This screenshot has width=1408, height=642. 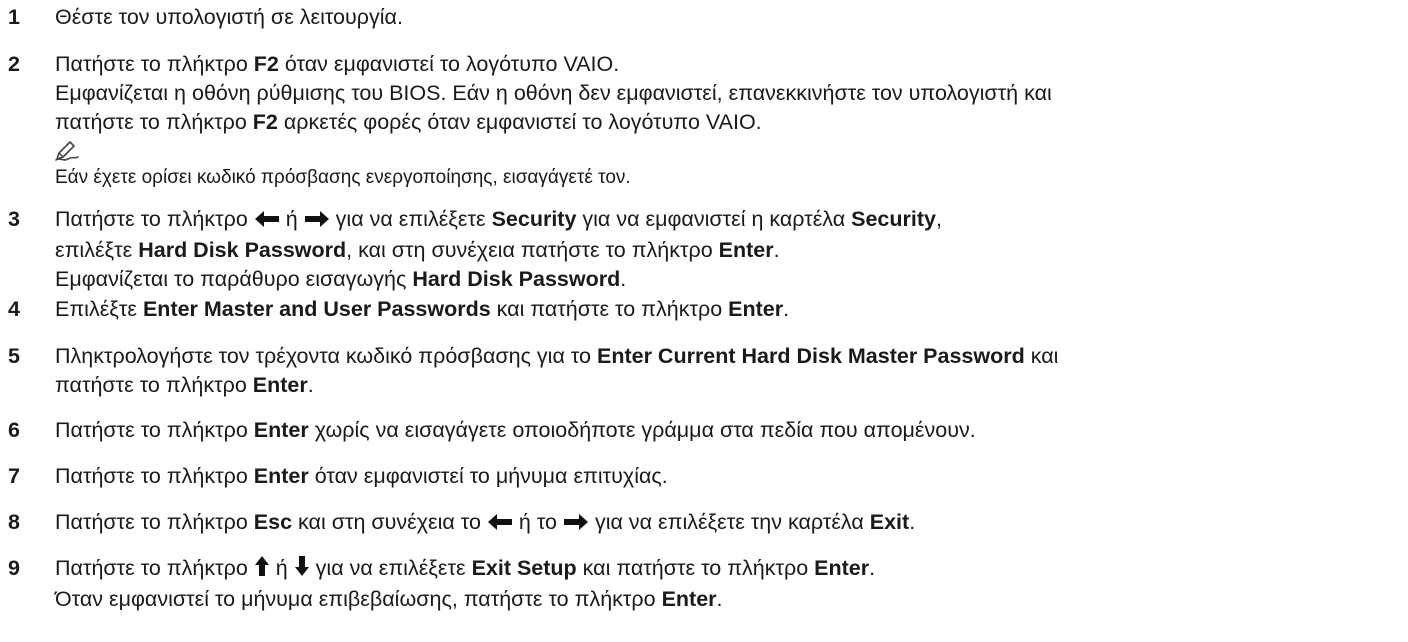 I want to click on up-arrow-icon, so click(x=262, y=570).